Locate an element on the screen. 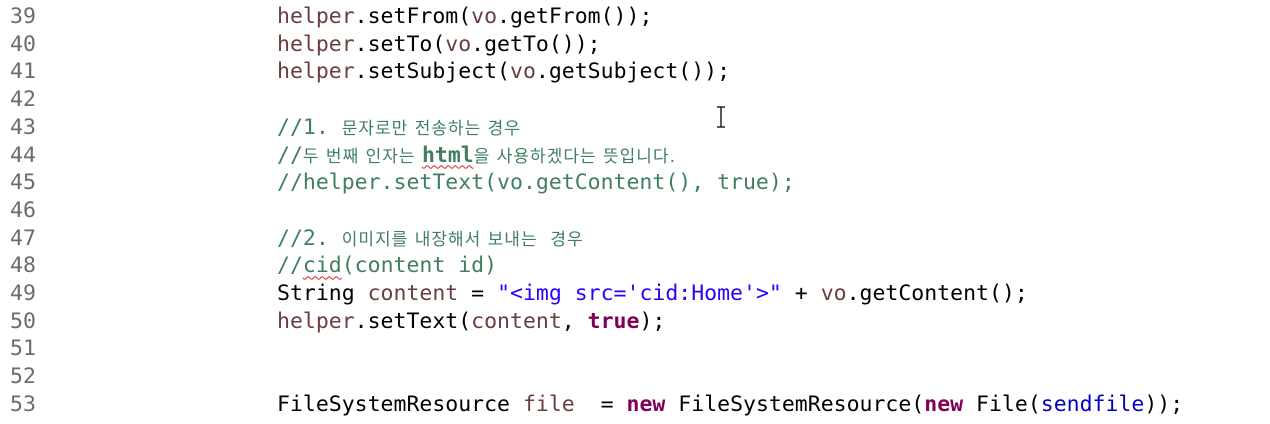 The image size is (1270, 424). code-token: .setTo( is located at coordinates (400, 44).